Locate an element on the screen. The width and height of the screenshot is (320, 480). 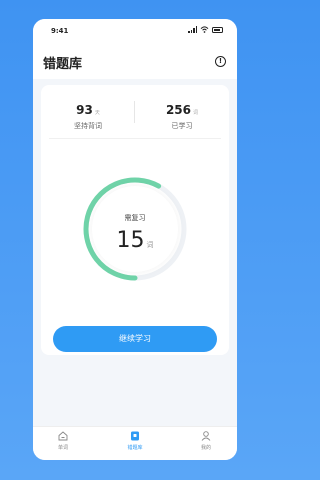
review-count-value: 15 is located at coordinates (130, 240).